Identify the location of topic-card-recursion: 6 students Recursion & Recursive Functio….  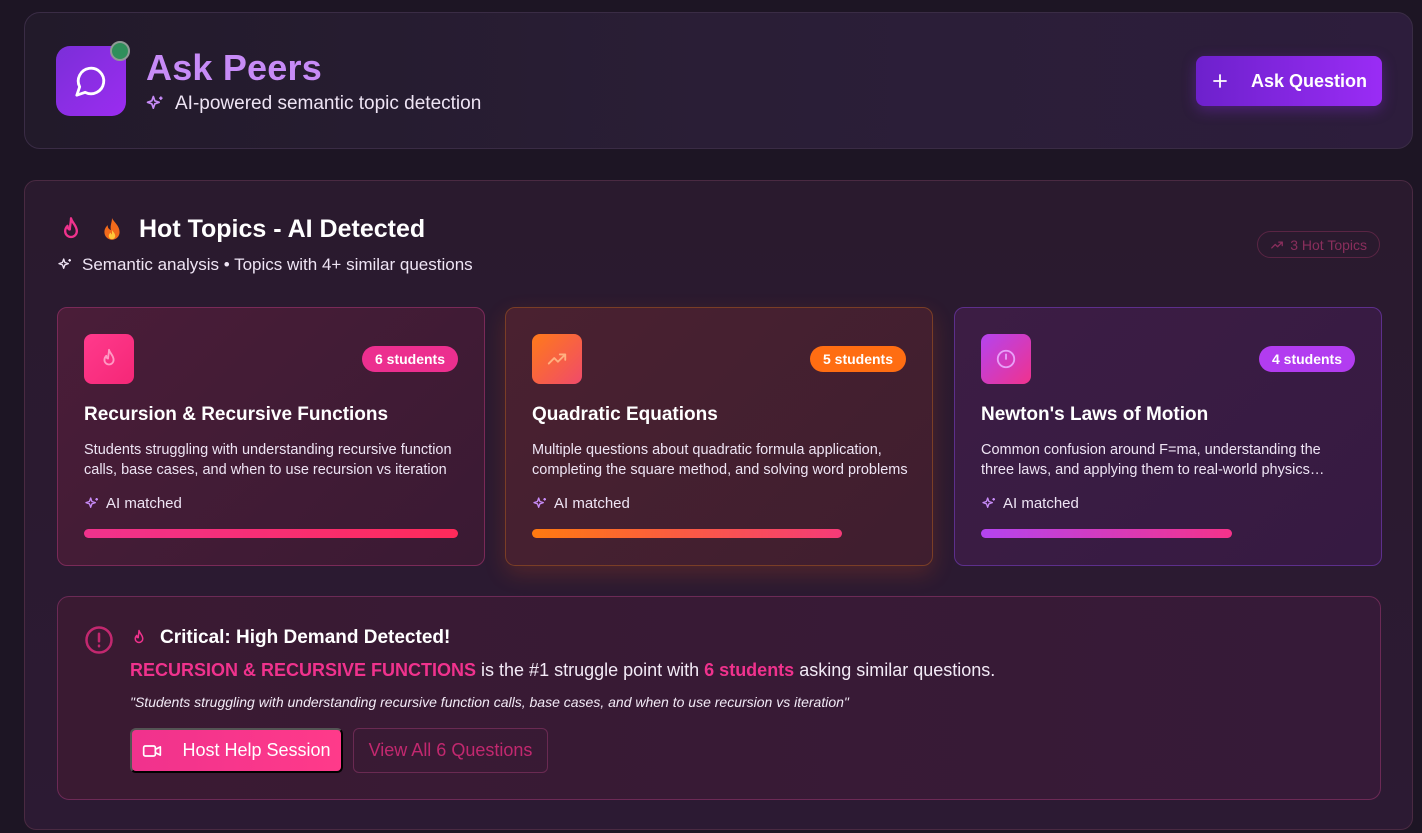
(271, 436).